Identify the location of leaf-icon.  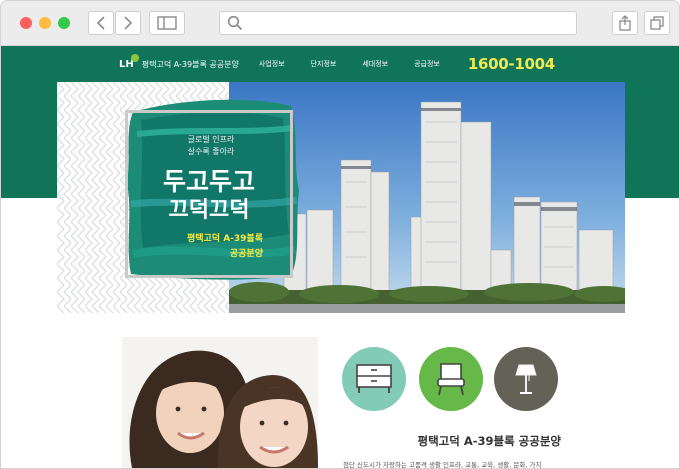
(135, 57).